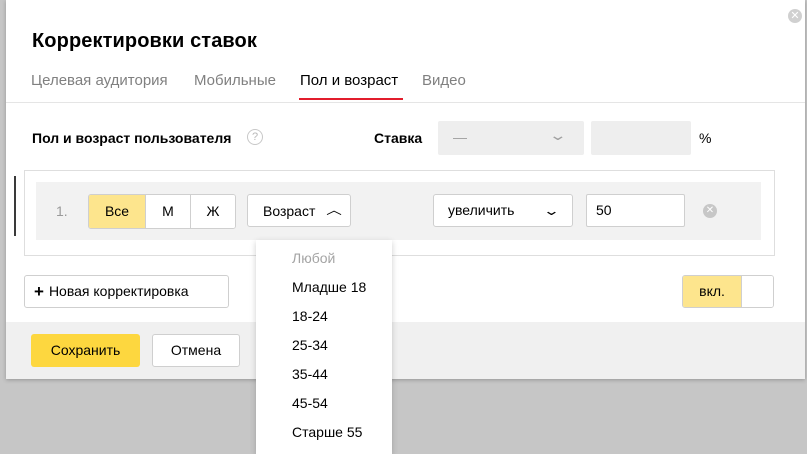  I want to click on gender-segmented-control: Все М Ж, so click(162, 211).